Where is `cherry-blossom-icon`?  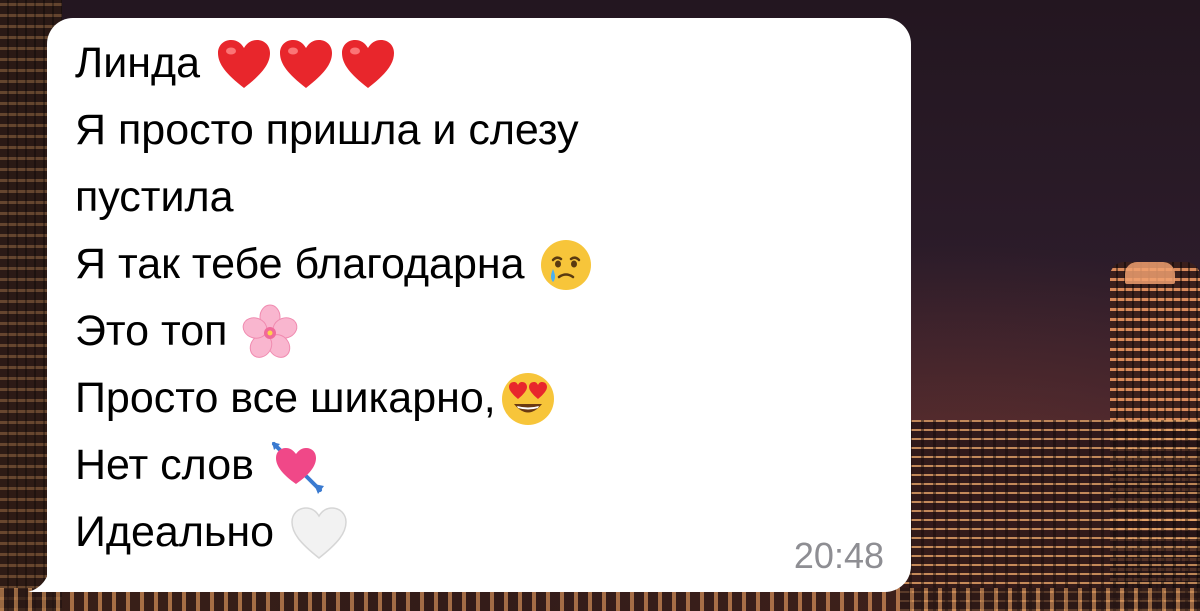 cherry-blossom-icon is located at coordinates (270, 332).